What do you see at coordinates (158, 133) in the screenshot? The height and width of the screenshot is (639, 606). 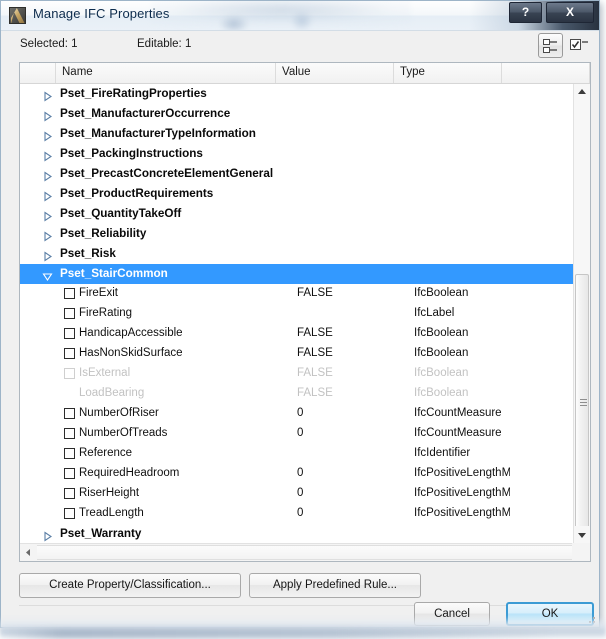 I see `row-name-cell: Pset_ManufacturerTypeInformation` at bounding box center [158, 133].